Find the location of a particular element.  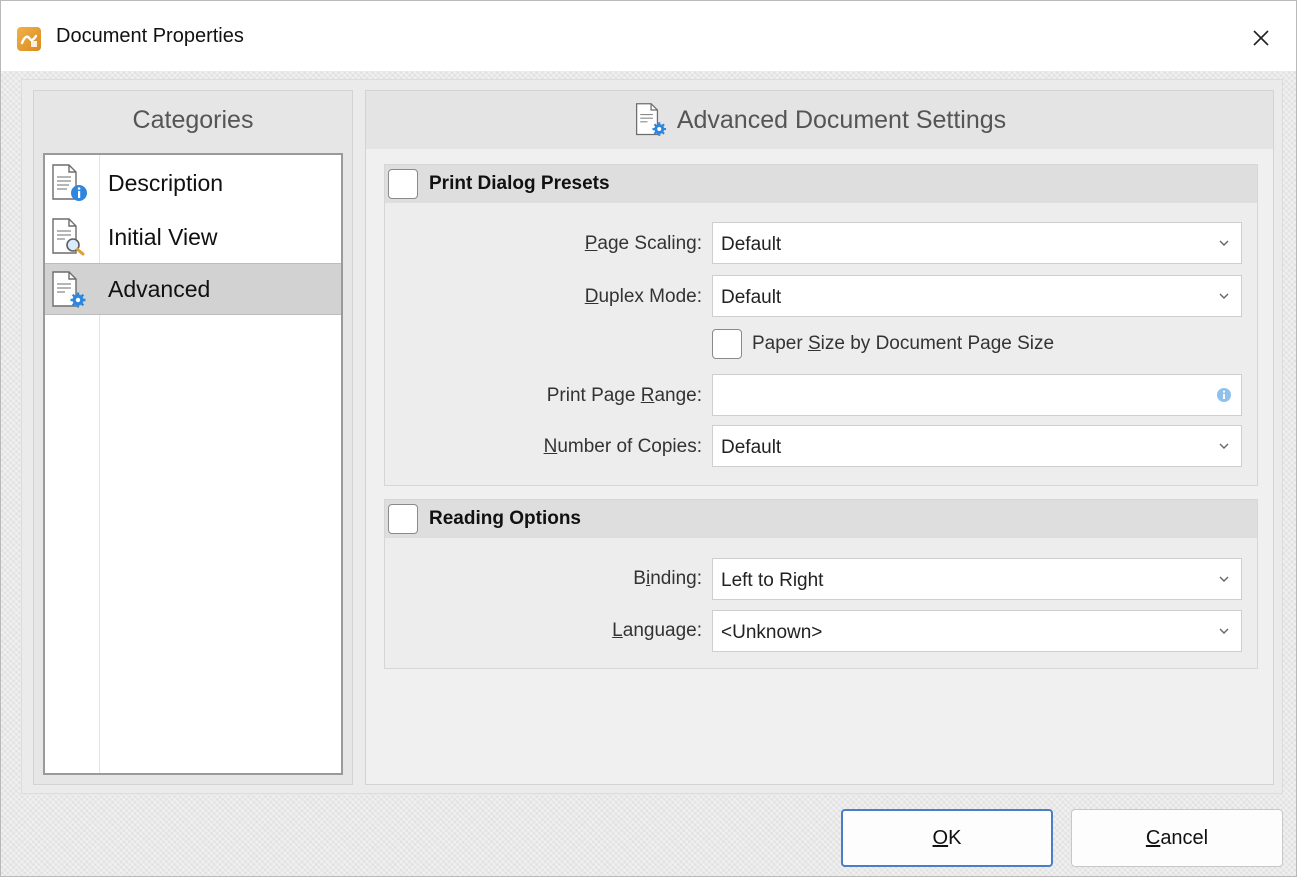

page-scaling-select: Default is located at coordinates (977, 243).